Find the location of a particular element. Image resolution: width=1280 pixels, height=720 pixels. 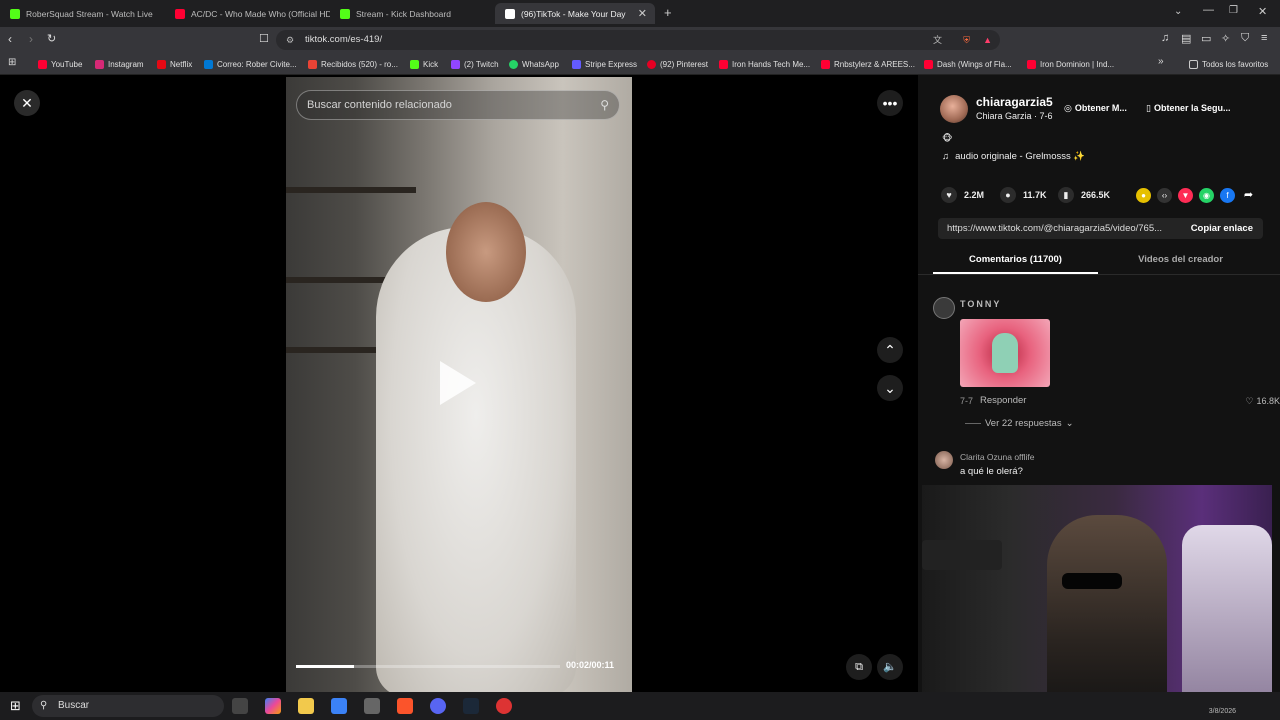

previous-video-icon: ⌃ is located at coordinates (890, 350).